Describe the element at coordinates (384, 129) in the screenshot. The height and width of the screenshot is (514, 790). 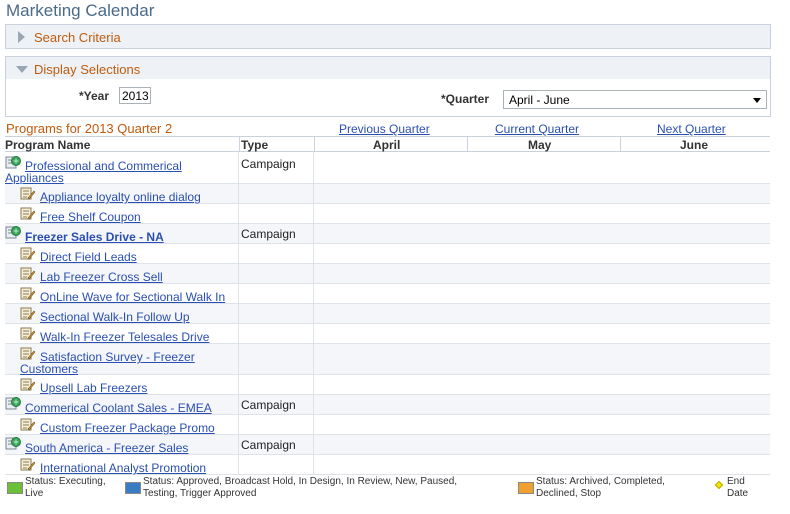
I see `previous-quarter-link: Previous Quarter` at that location.